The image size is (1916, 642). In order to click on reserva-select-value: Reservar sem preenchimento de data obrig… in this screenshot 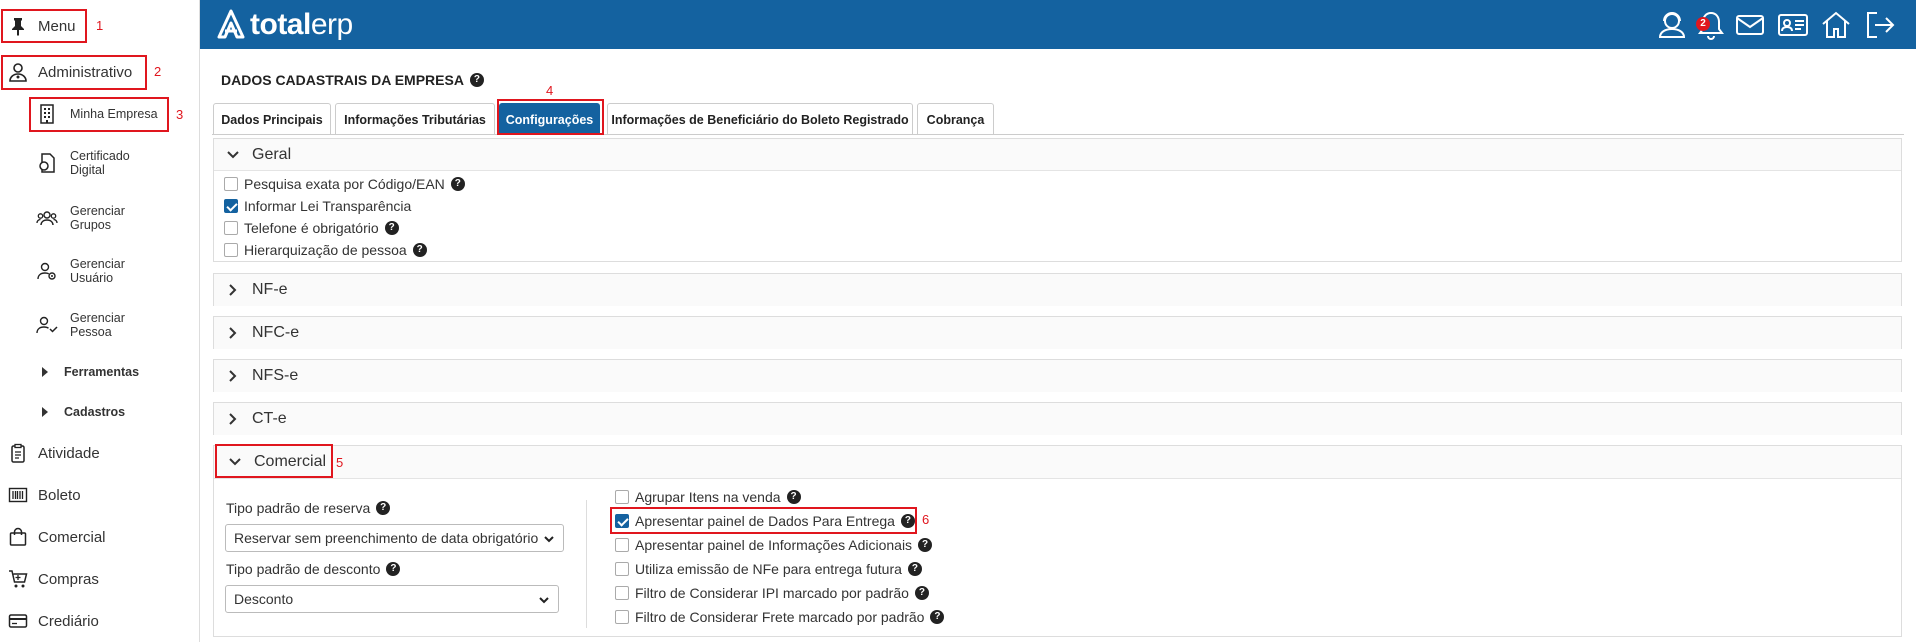, I will do `click(386, 538)`.